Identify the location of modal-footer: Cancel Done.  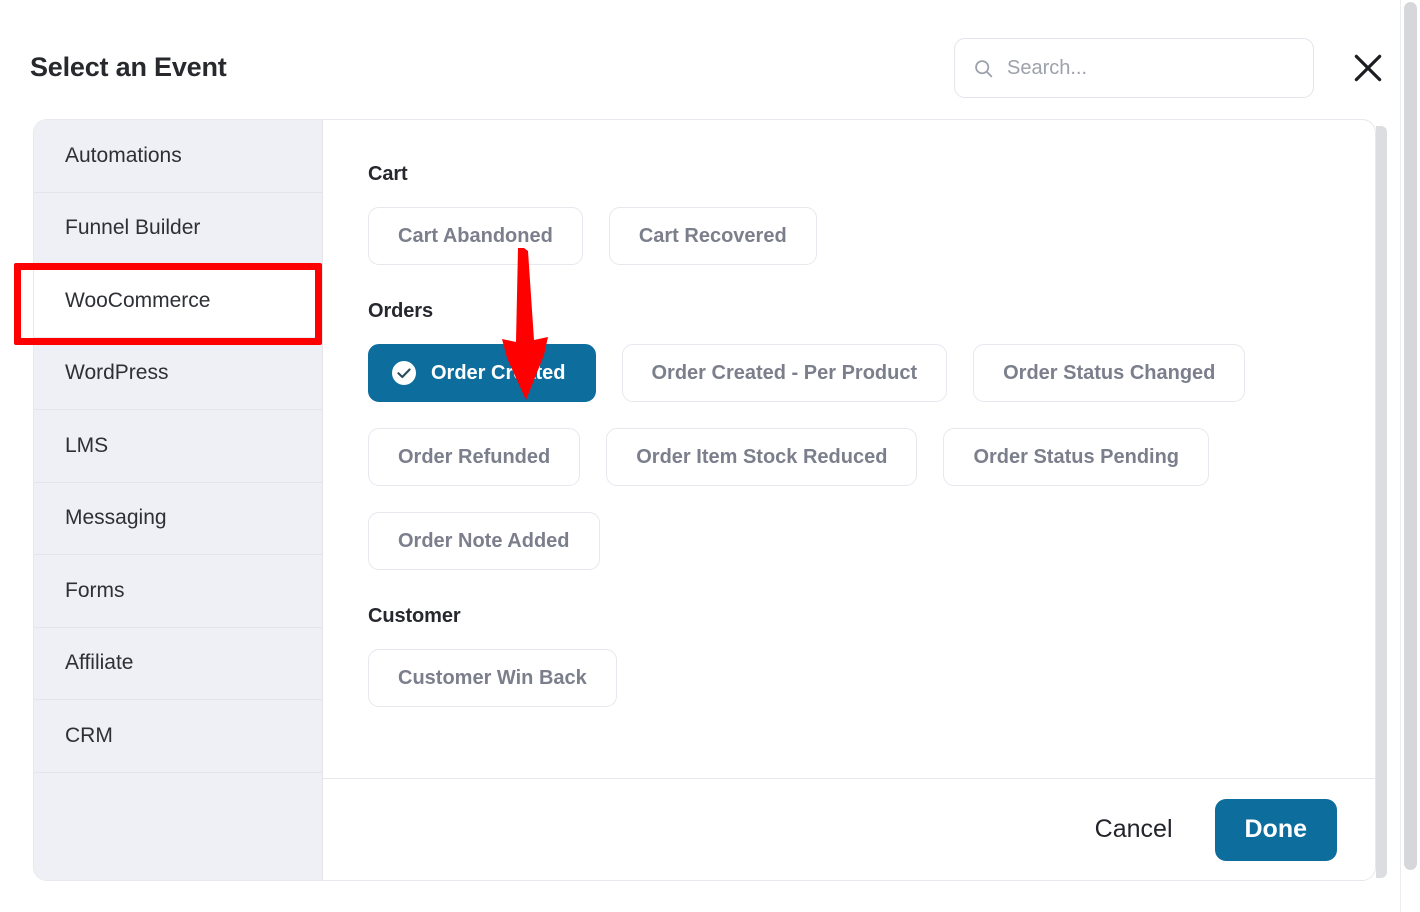
(849, 829).